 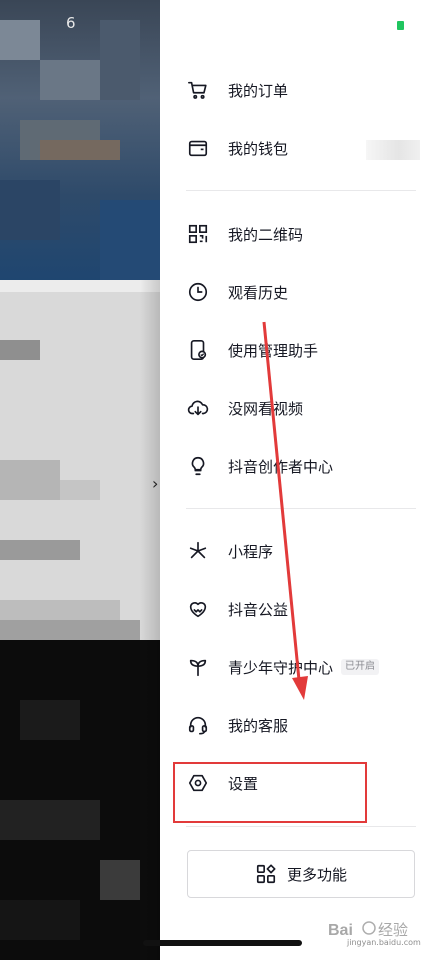 What do you see at coordinates (155, 483) in the screenshot?
I see `chevron-right-icon: ›` at bounding box center [155, 483].